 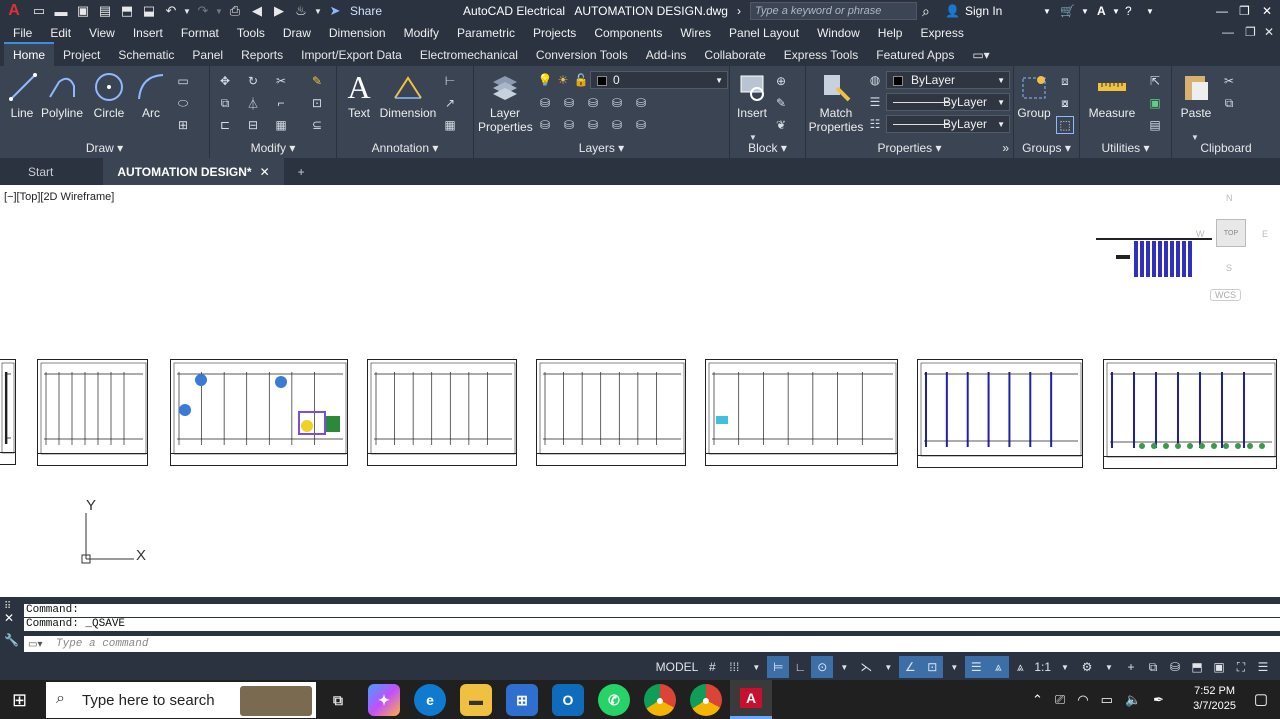 I want to click on menu-wires: Wires, so click(x=695, y=33).